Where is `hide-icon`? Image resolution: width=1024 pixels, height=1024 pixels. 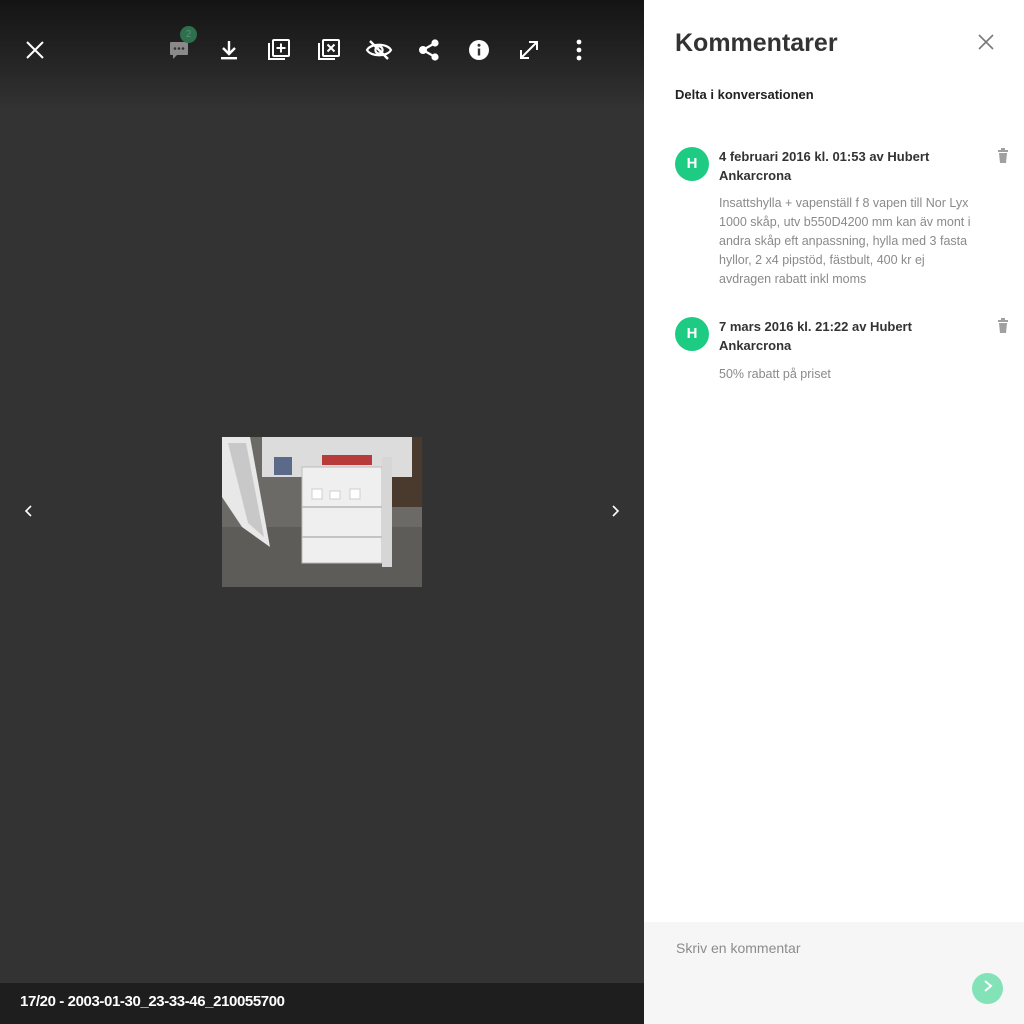 hide-icon is located at coordinates (379, 50).